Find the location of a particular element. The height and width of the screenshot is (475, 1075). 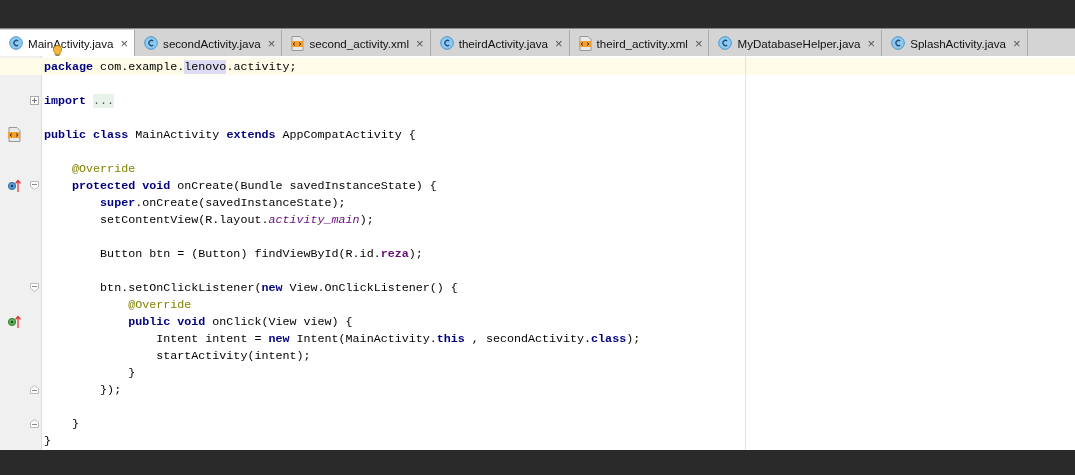

code-line: super.onCreate(savedInstanceState); is located at coordinates (222, 202).